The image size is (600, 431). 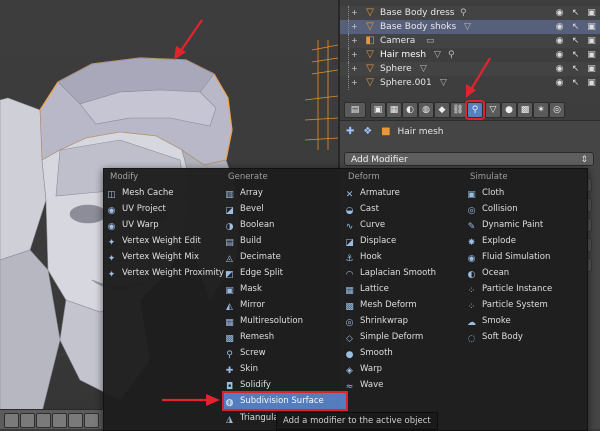 What do you see at coordinates (43, 420) in the screenshot?
I see `object-button` at bounding box center [43, 420].